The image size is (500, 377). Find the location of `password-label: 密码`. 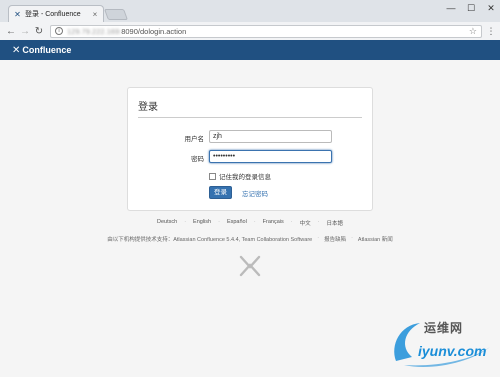

password-label: 密码 is located at coordinates (197, 159).